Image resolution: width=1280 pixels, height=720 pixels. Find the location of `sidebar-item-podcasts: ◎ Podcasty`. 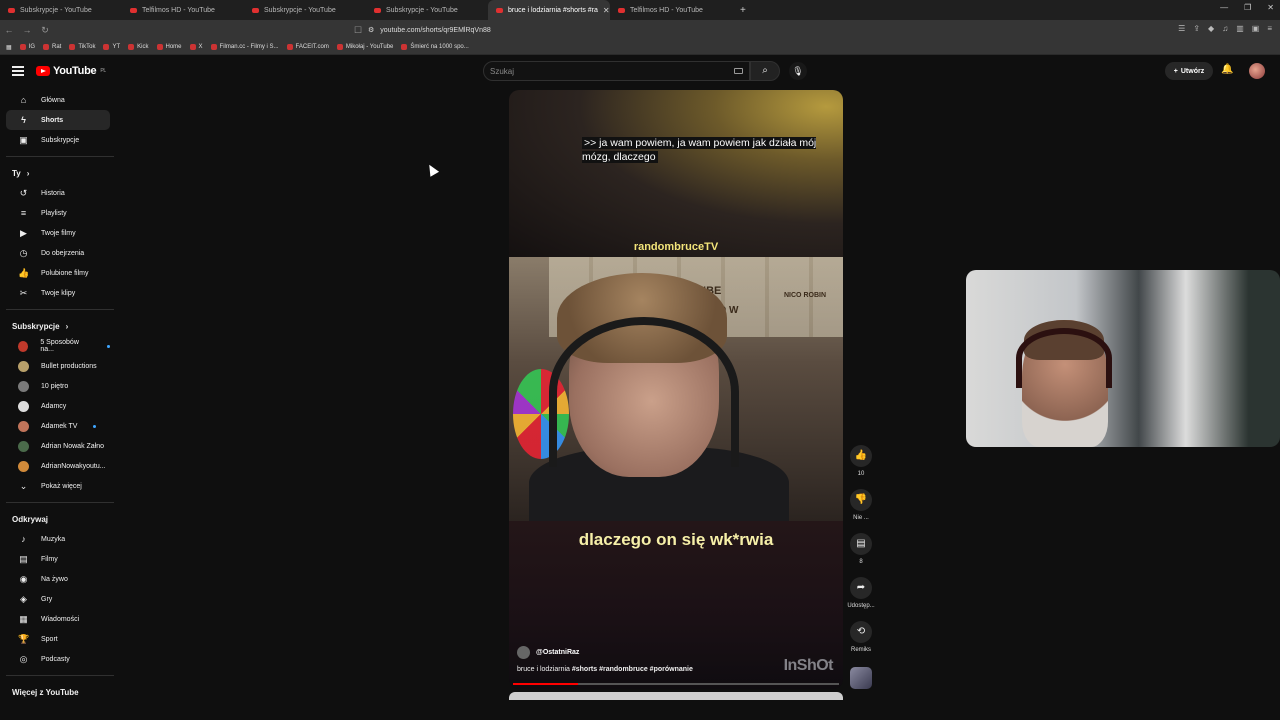

sidebar-item-podcasts: ◎ Podcasty is located at coordinates (58, 659).